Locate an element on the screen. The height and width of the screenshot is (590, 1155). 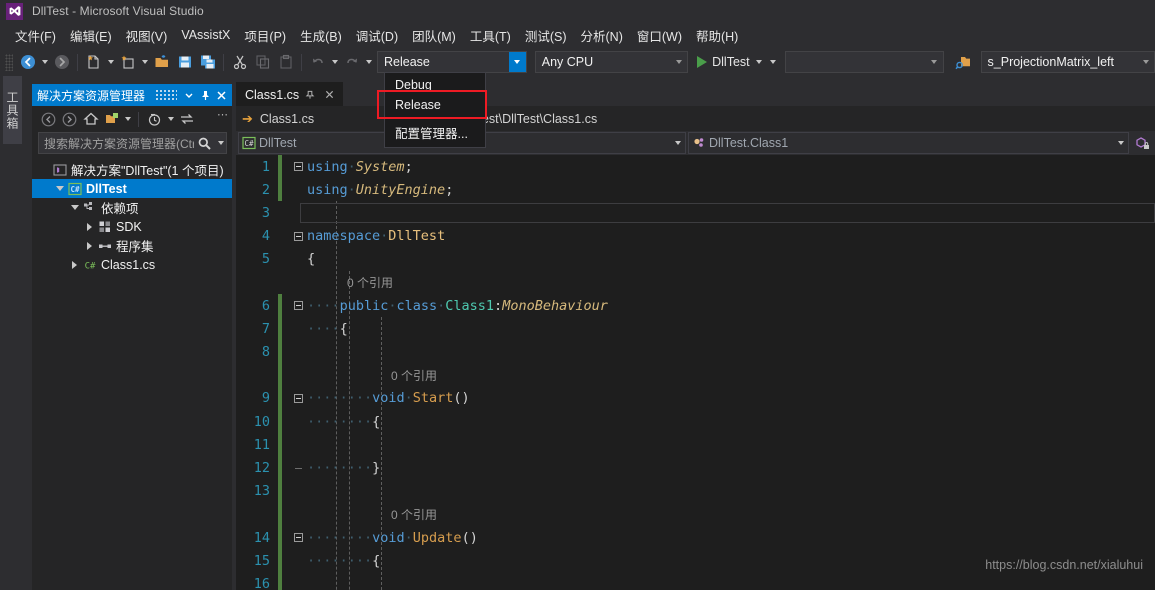
menu-item-9: 测试(S) is located at coordinates (546, 35).